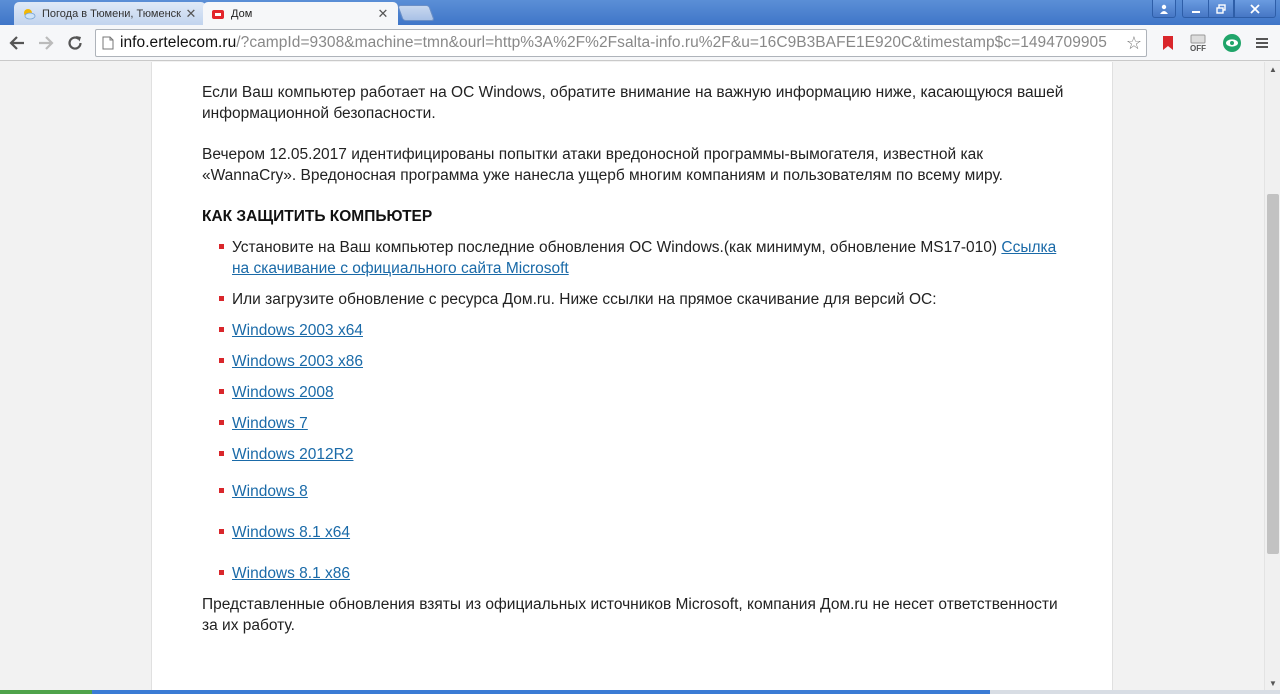 The width and height of the screenshot is (1280, 694). I want to click on tab-title: Дом, so click(242, 13).